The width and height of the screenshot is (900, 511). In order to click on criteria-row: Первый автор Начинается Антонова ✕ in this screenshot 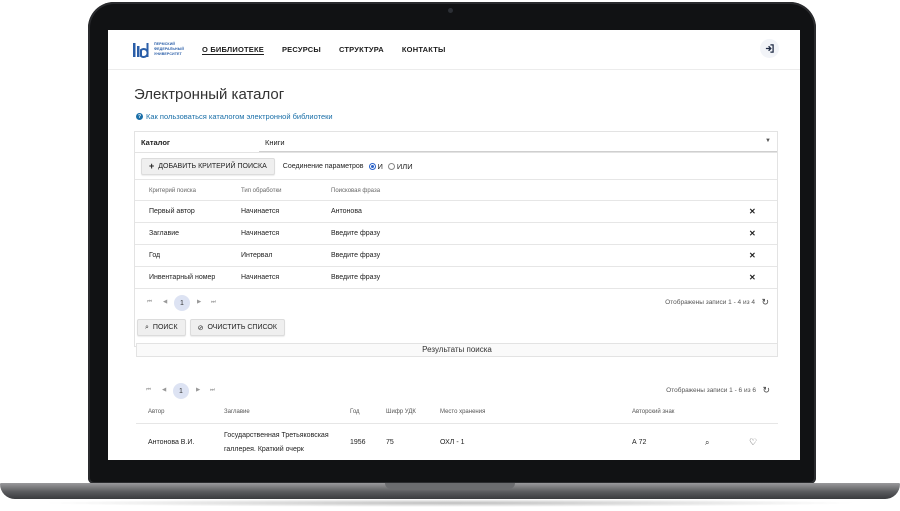, I will do `click(456, 212)`.